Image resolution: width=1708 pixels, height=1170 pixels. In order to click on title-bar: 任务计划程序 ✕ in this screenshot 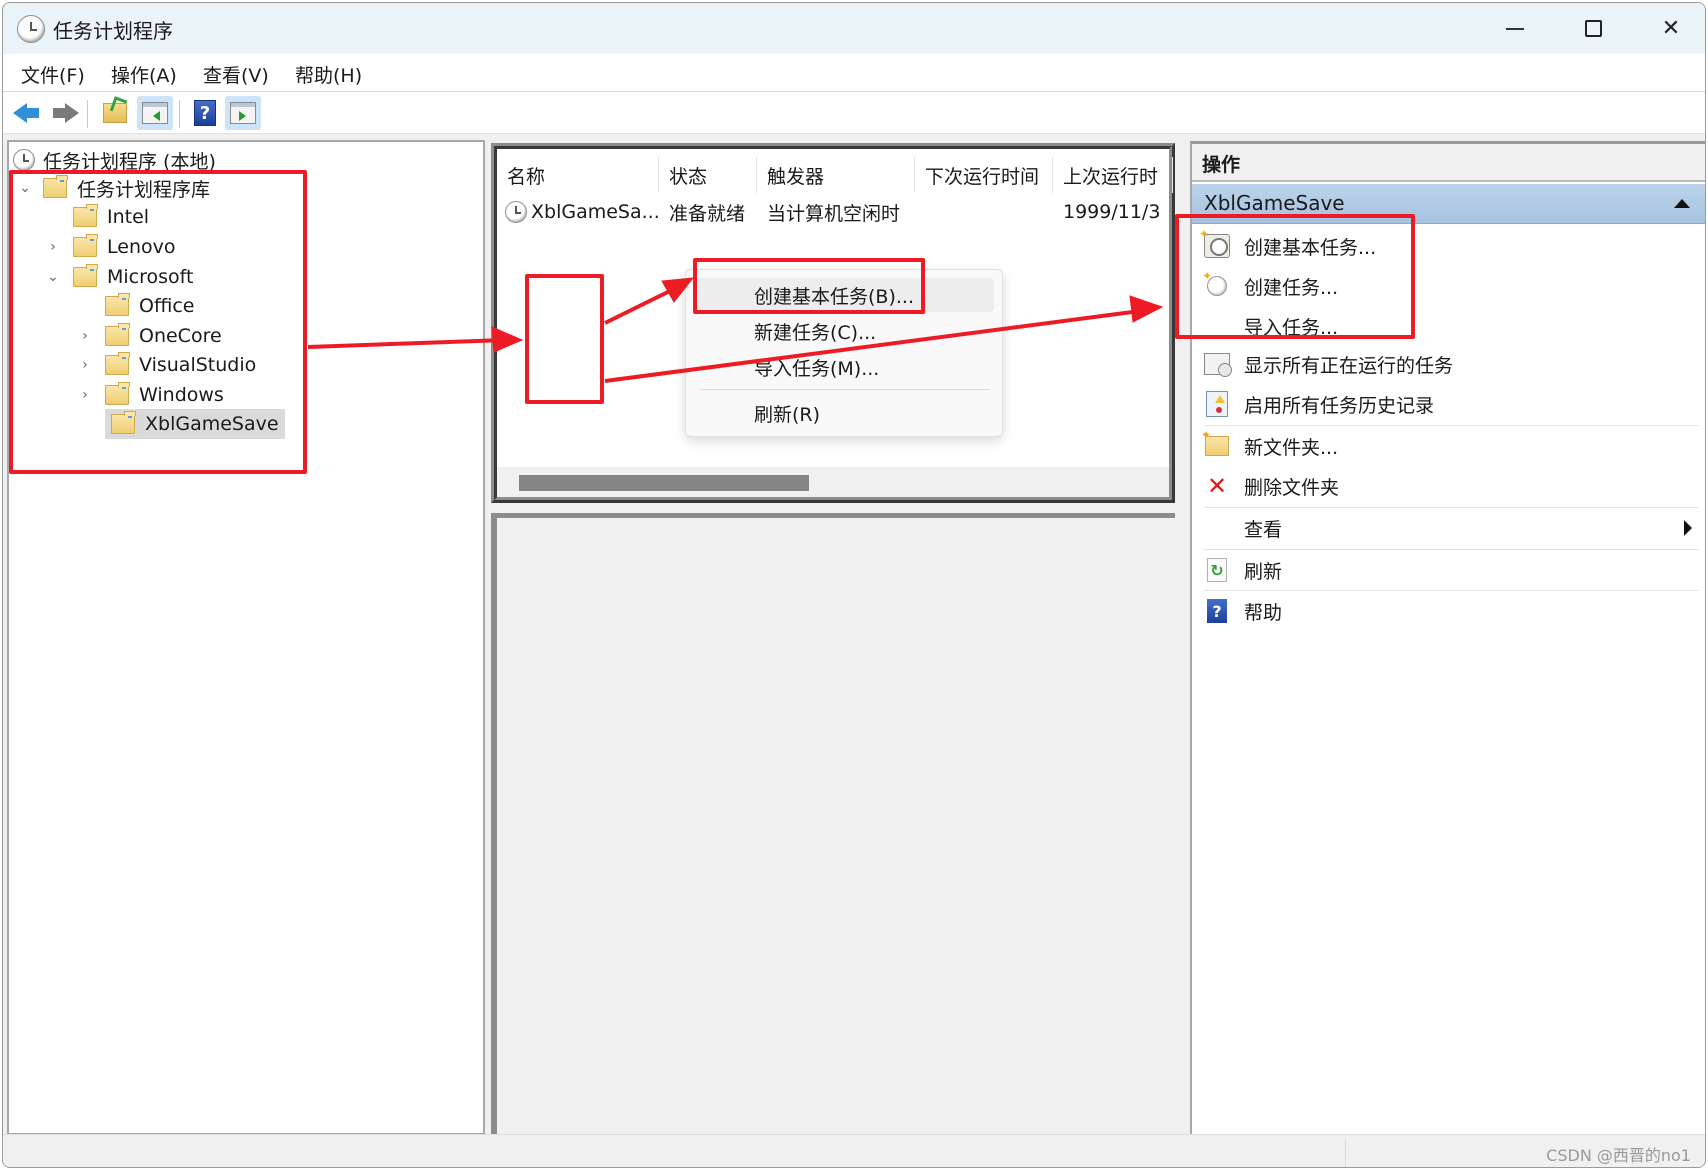, I will do `click(854, 28)`.